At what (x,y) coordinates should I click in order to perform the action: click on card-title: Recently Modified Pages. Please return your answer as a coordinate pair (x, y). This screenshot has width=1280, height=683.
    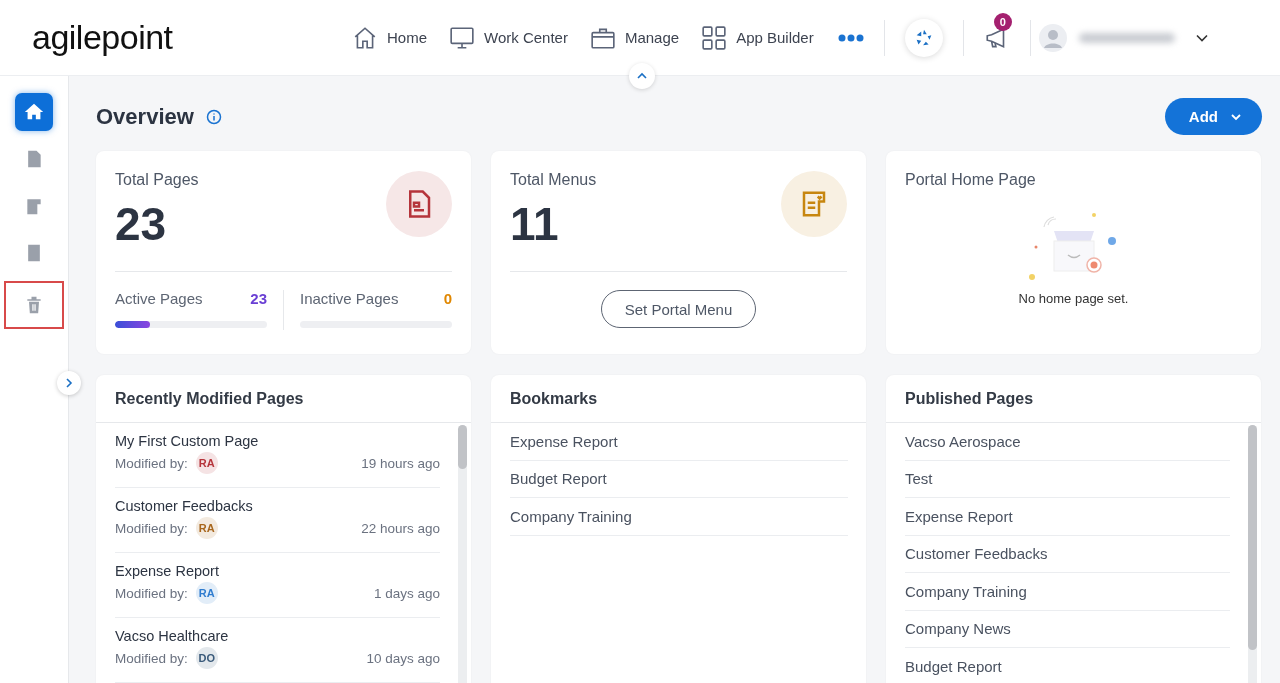
    Looking at the image, I should click on (283, 399).